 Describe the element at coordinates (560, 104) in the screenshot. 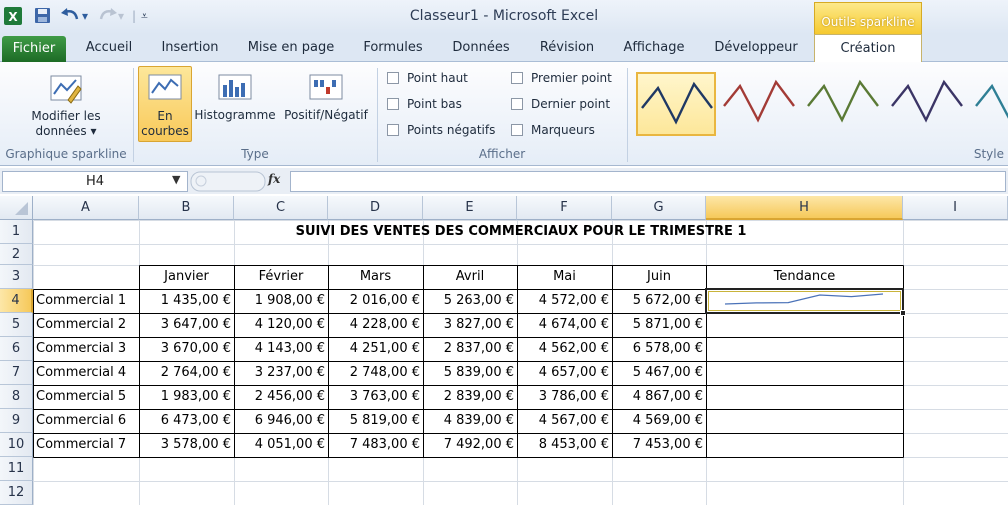

I see `checkbox-last-point: Dernier point` at that location.